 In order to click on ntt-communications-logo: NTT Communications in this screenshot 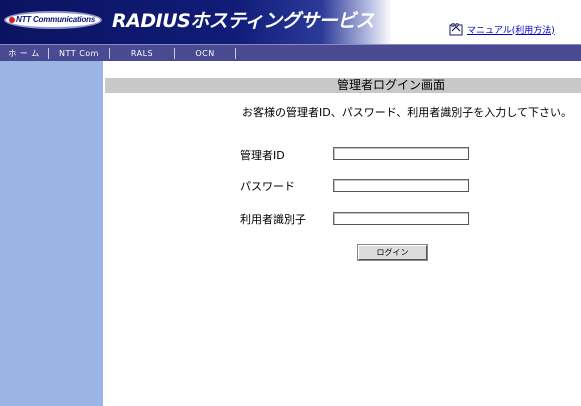, I will do `click(53, 20)`.